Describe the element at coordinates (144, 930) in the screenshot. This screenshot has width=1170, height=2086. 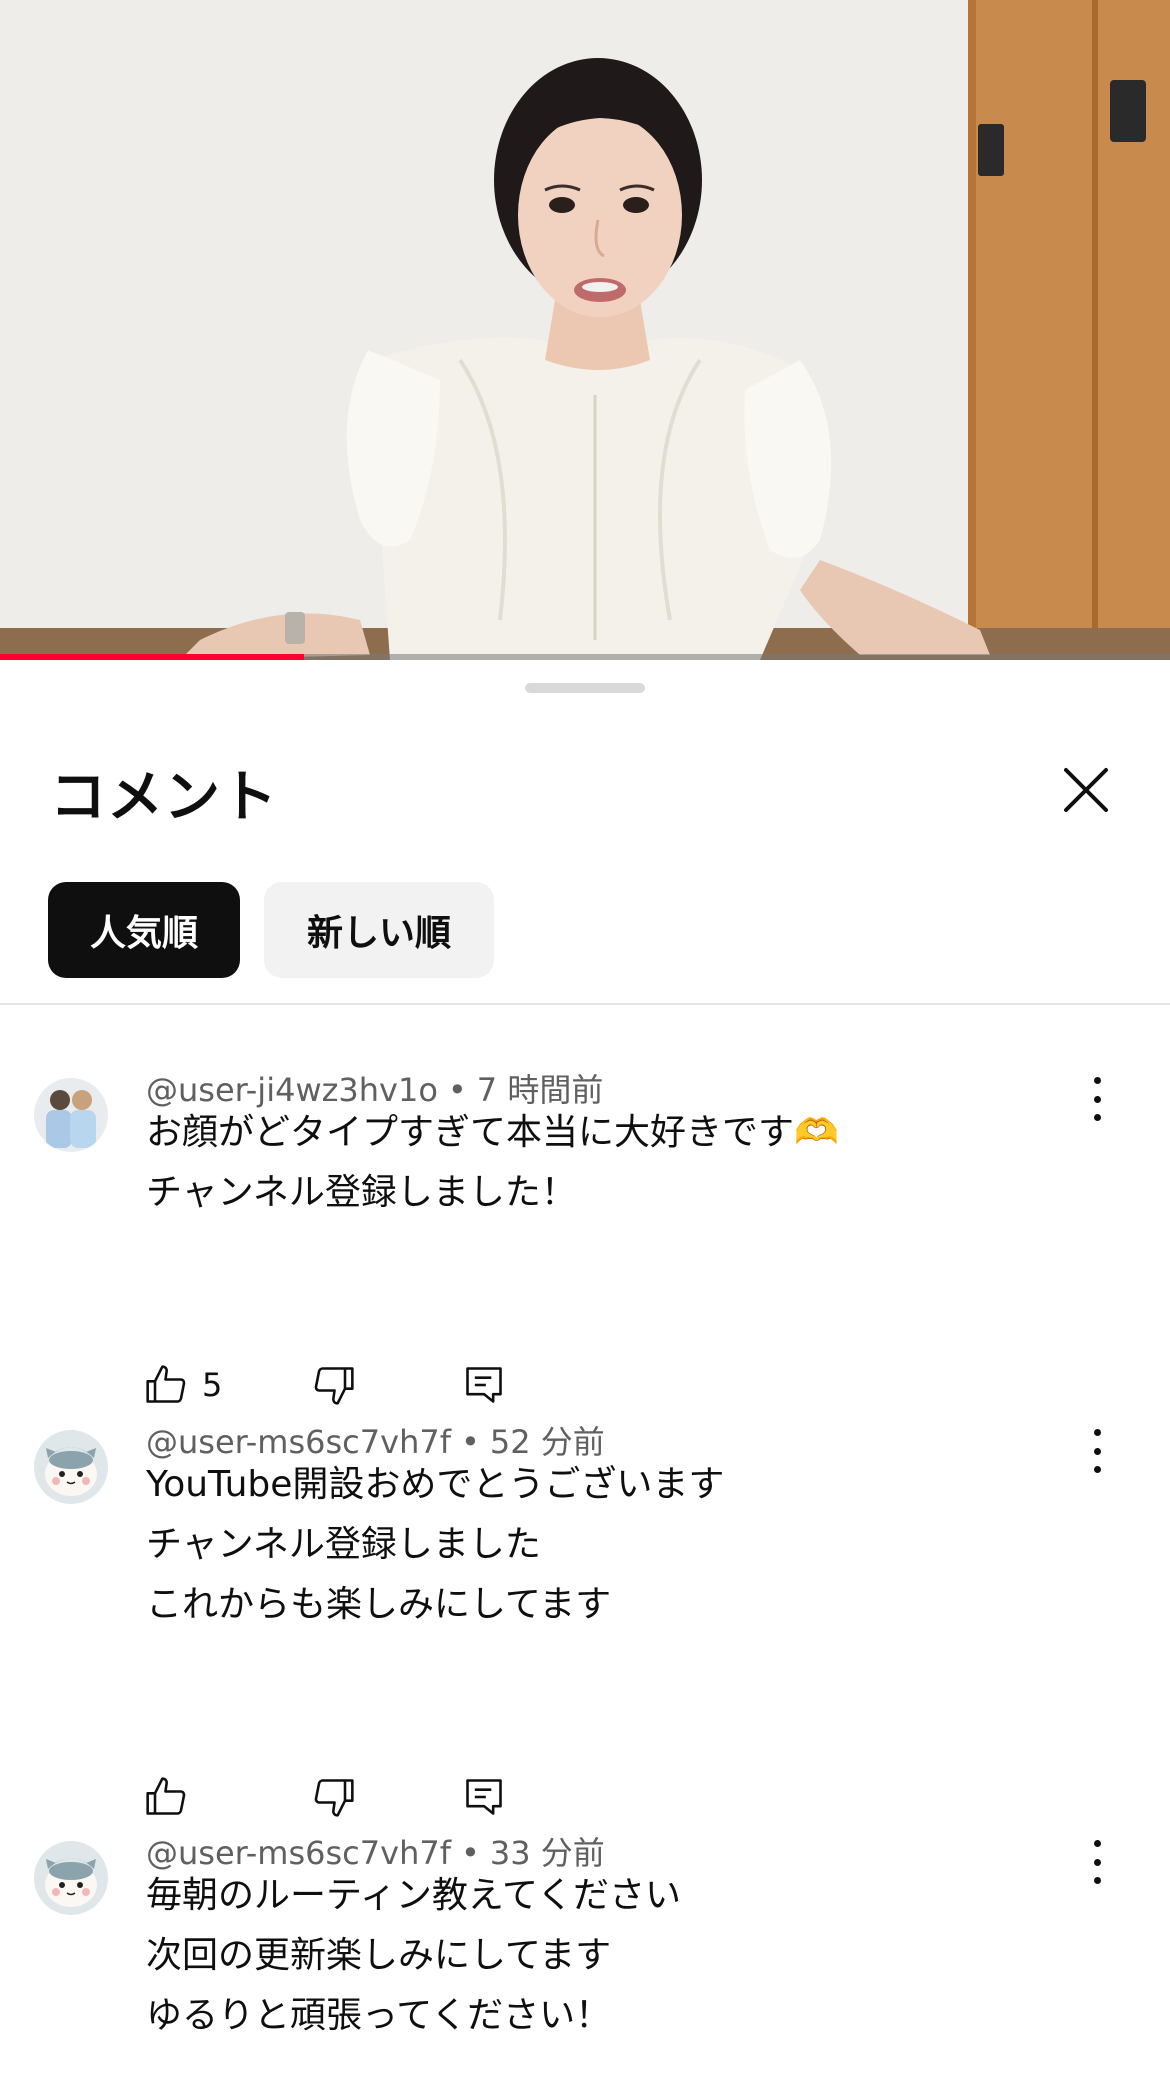
I see `sort-chip-popular: 人気順` at that location.